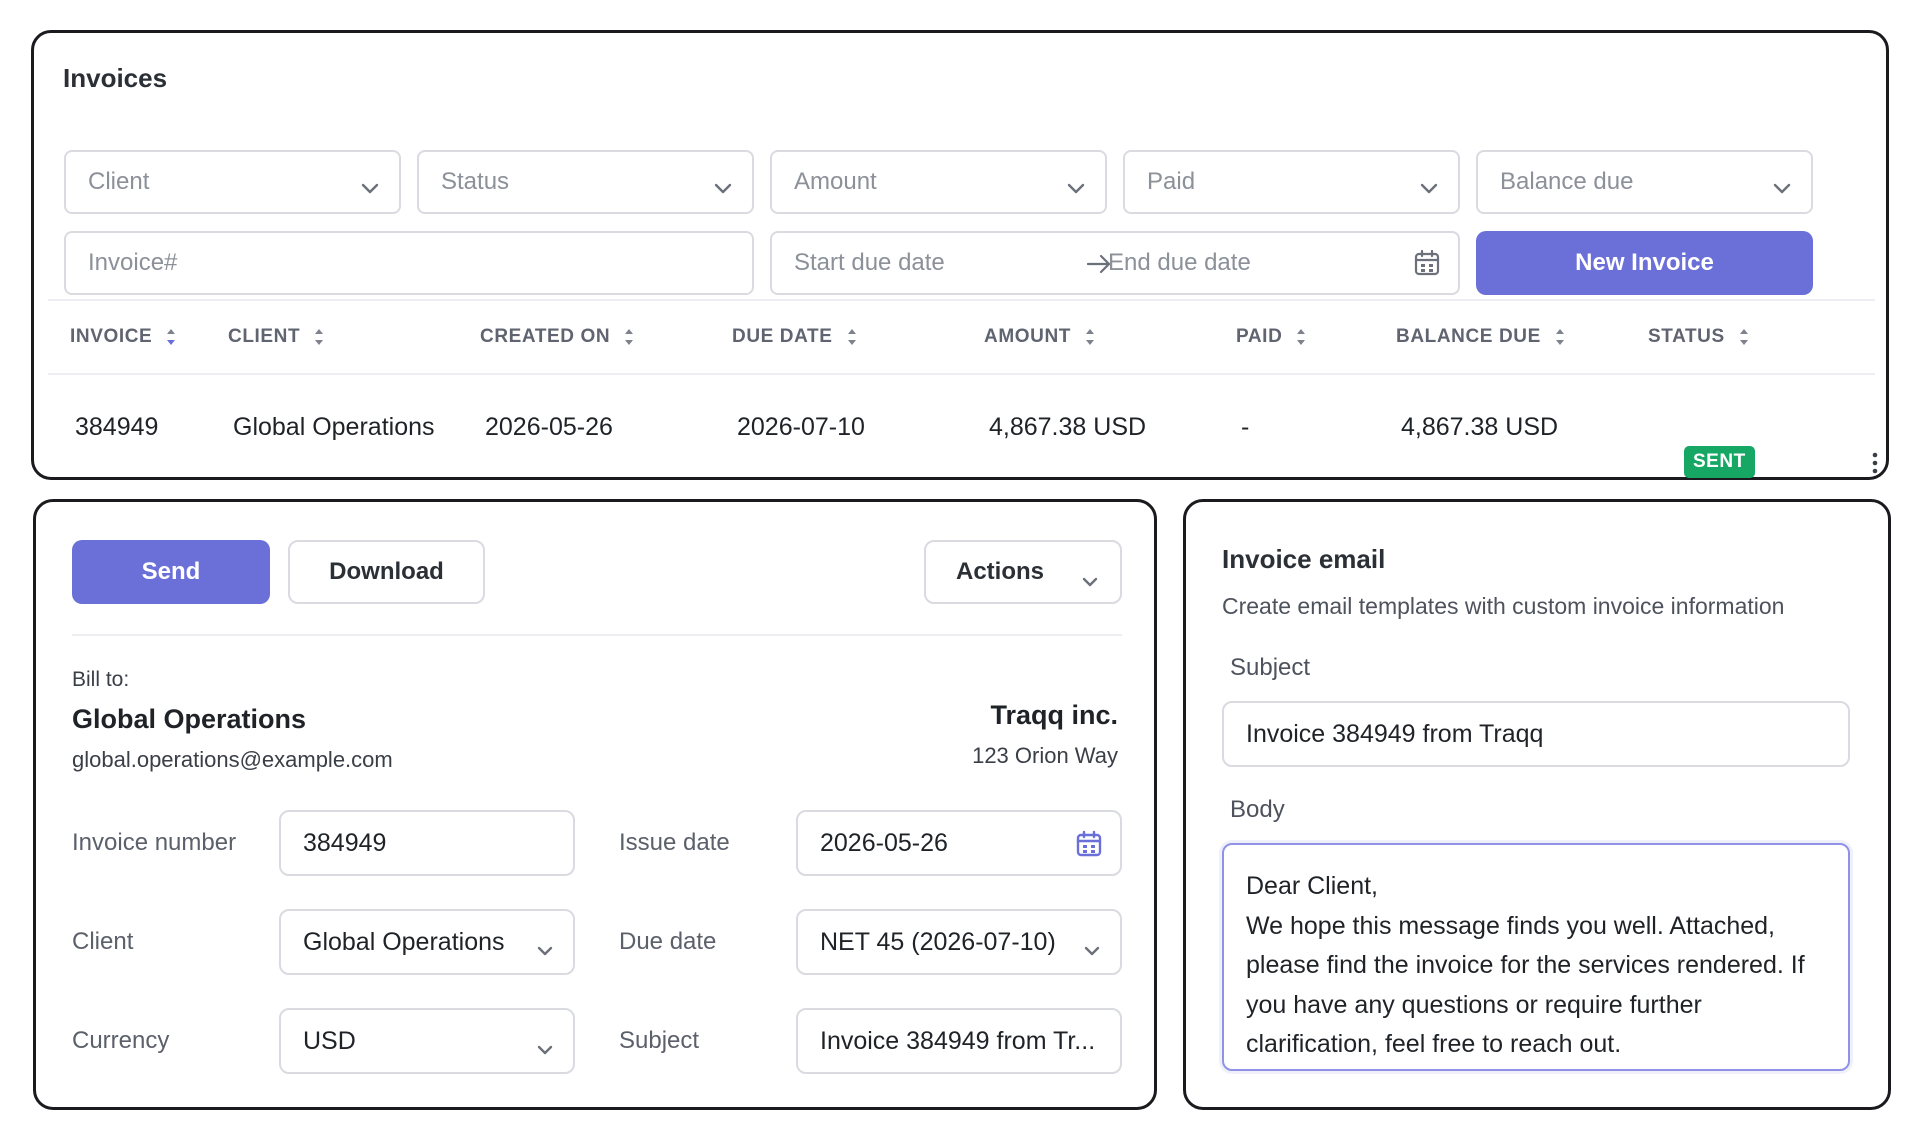  I want to click on bill-to-email: global.operations@example.com, so click(232, 759).